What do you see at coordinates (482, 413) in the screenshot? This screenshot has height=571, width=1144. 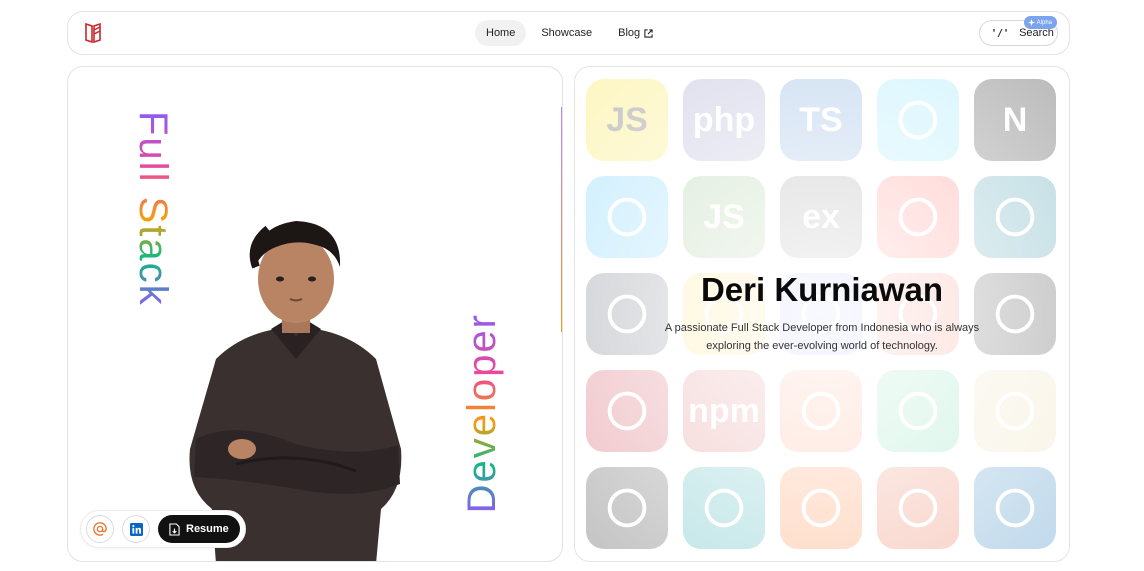 I see `title-developer: Developer` at bounding box center [482, 413].